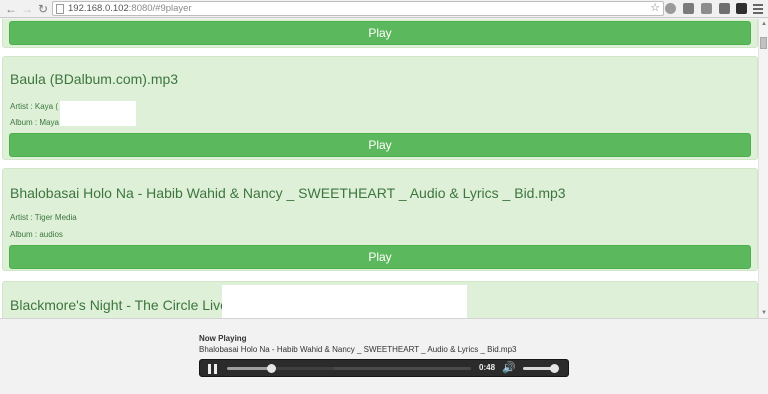  What do you see at coordinates (349, 368) in the screenshot?
I see `seek-bar` at bounding box center [349, 368].